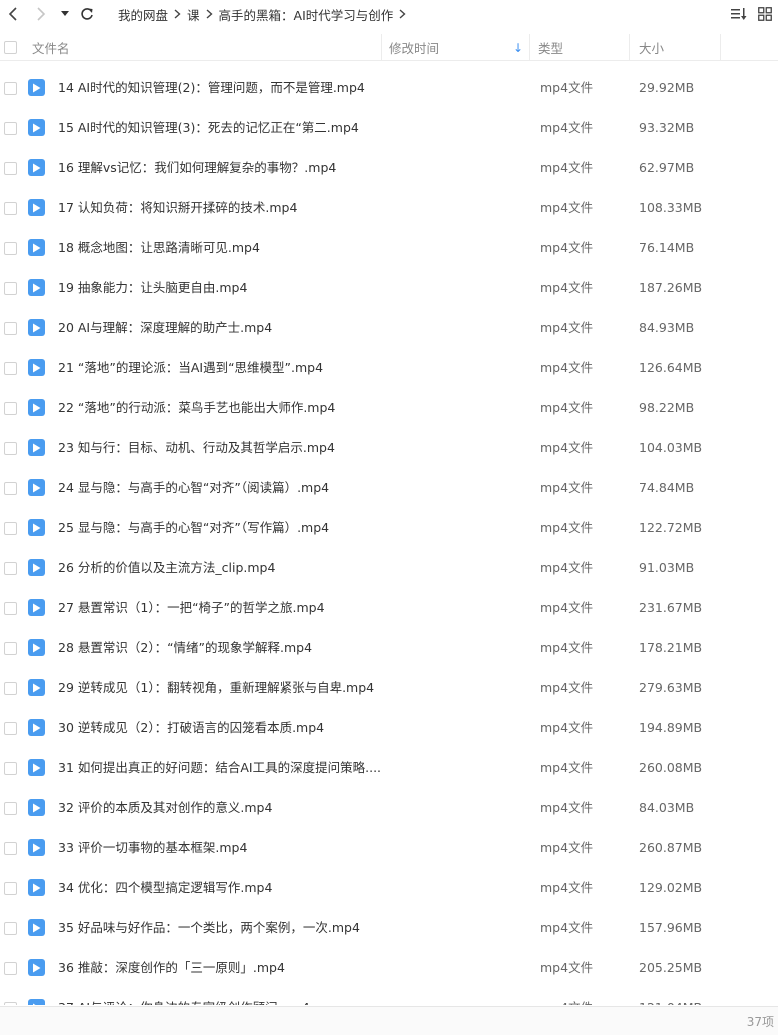 The width and height of the screenshot is (778, 1035). Describe the element at coordinates (389, 288) in the screenshot. I see `file-row: 19 抽象能力：让头脑更自由.mp4 mp4文件 187.26MB` at that location.